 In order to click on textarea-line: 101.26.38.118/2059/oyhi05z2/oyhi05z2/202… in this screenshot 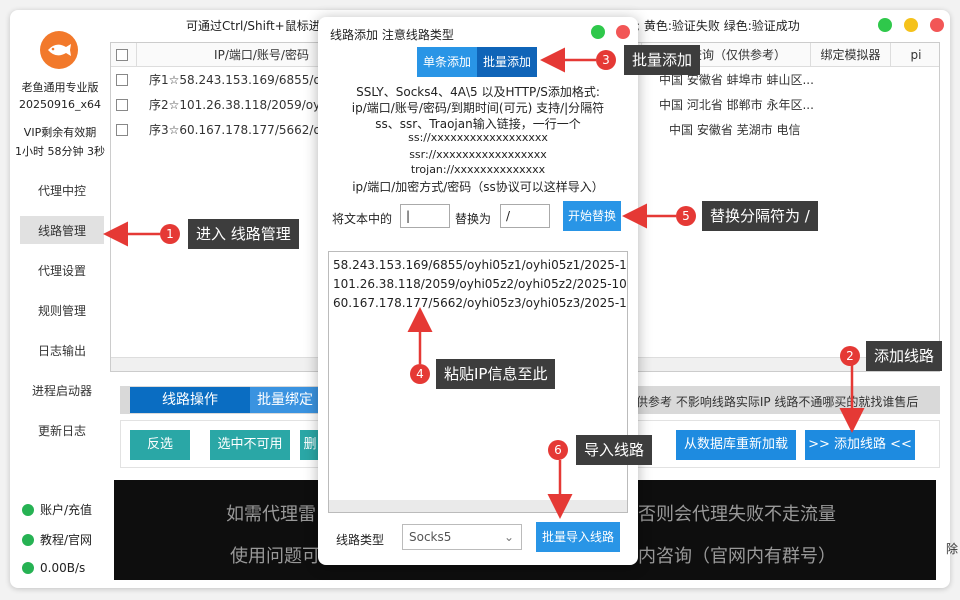, I will do `click(480, 284)`.